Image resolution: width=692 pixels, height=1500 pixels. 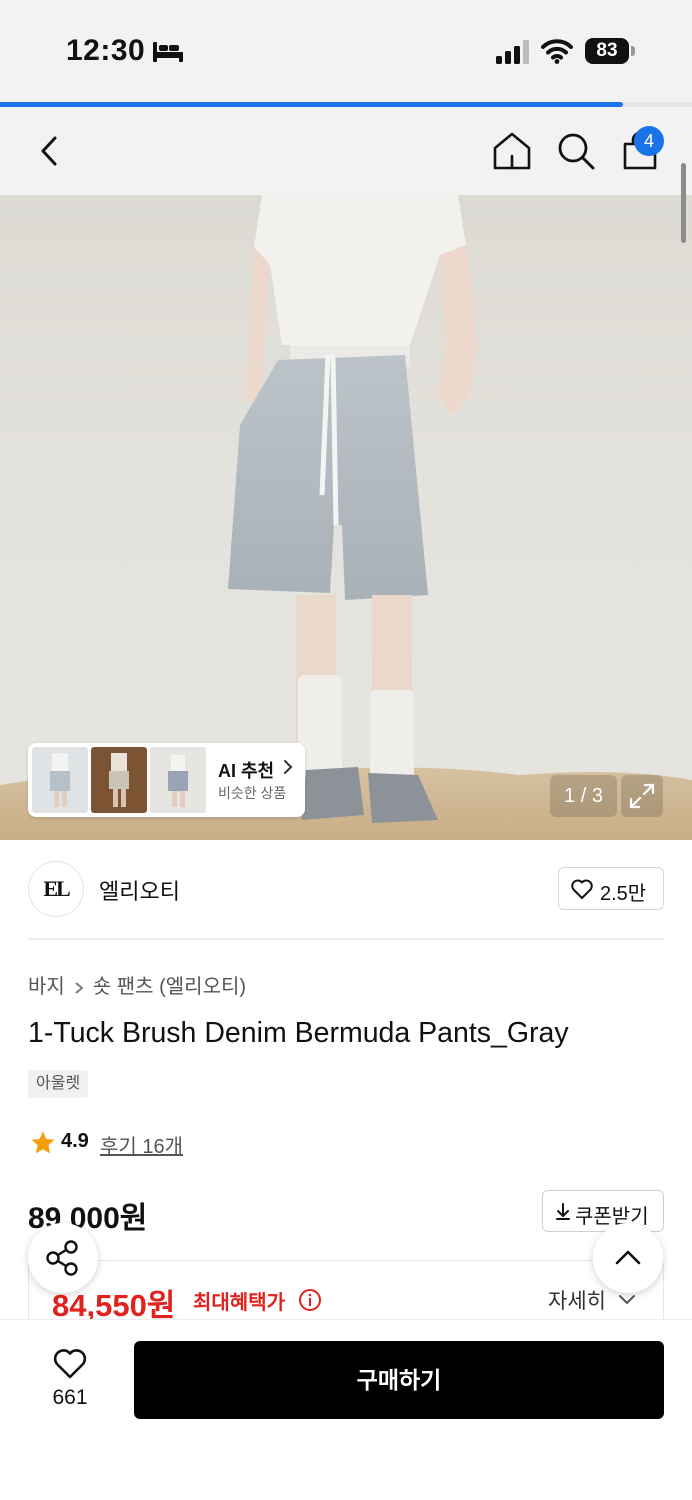 I want to click on search-icon, so click(x=576, y=151).